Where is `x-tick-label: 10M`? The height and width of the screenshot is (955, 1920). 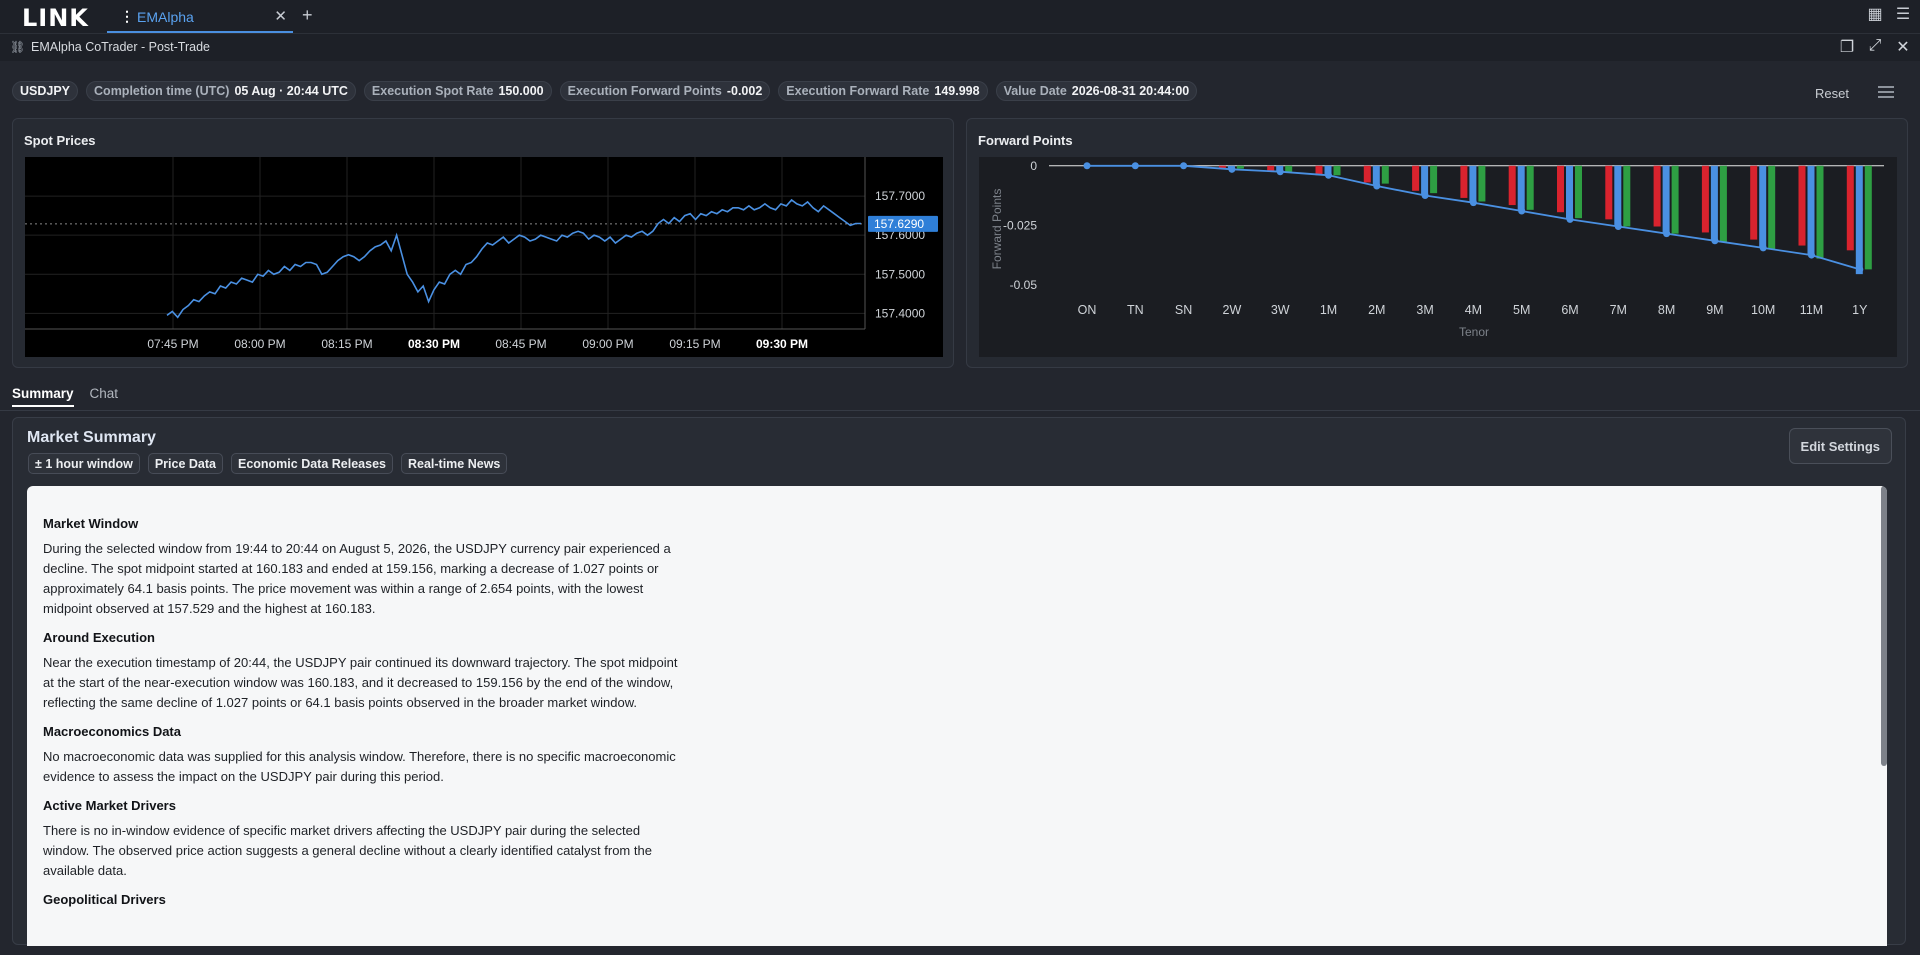
x-tick-label: 10M is located at coordinates (1763, 310).